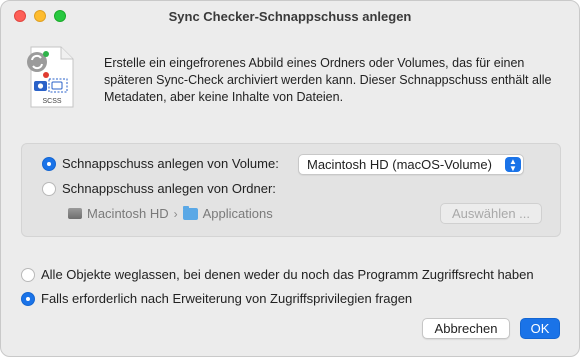 The width and height of the screenshot is (580, 357). Describe the element at coordinates (169, 188) in the screenshot. I see `folder-option-label: Schnappschuss anlegen von Ordner:` at that location.